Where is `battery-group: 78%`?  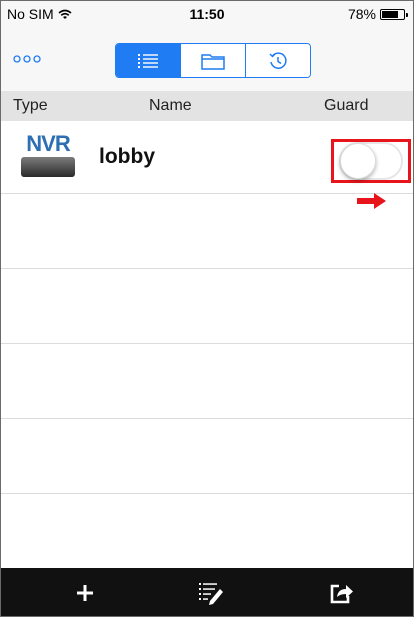
battery-group: 78% is located at coordinates (377, 14).